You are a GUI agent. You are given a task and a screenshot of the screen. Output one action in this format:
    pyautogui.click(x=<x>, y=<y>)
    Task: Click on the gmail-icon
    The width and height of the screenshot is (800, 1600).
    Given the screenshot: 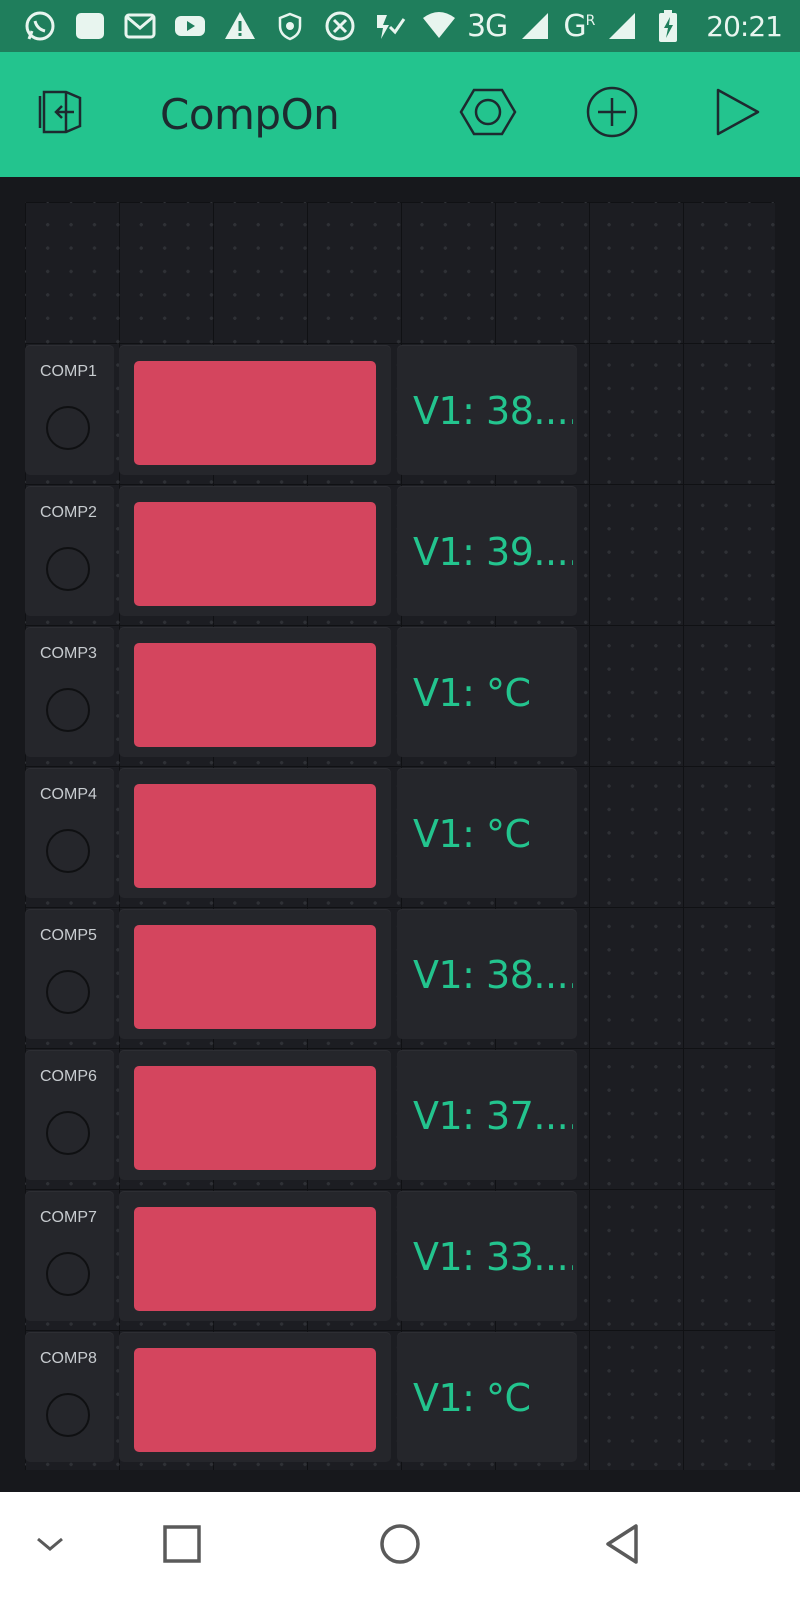 What is the action you would take?
    pyautogui.click(x=140, y=26)
    